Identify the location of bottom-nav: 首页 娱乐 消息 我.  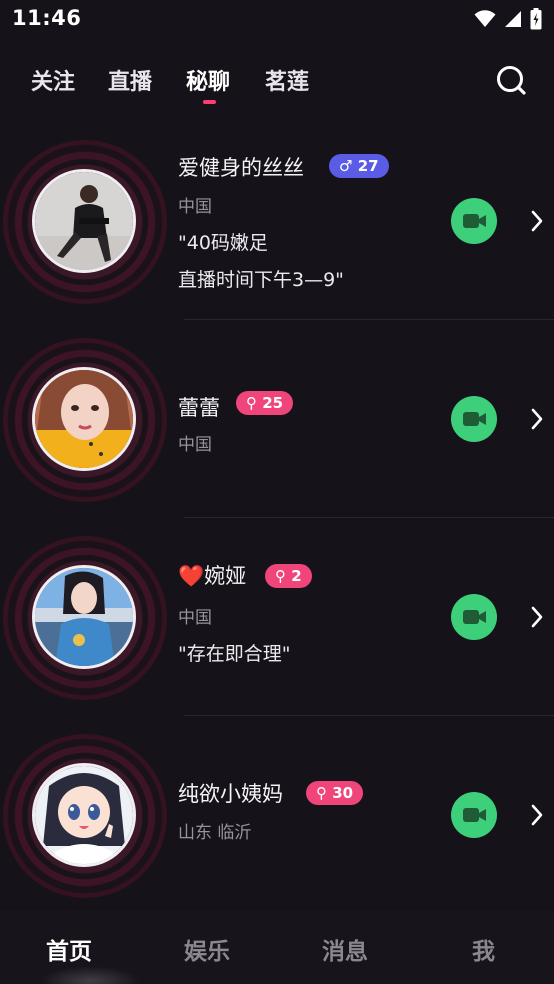
(277, 947).